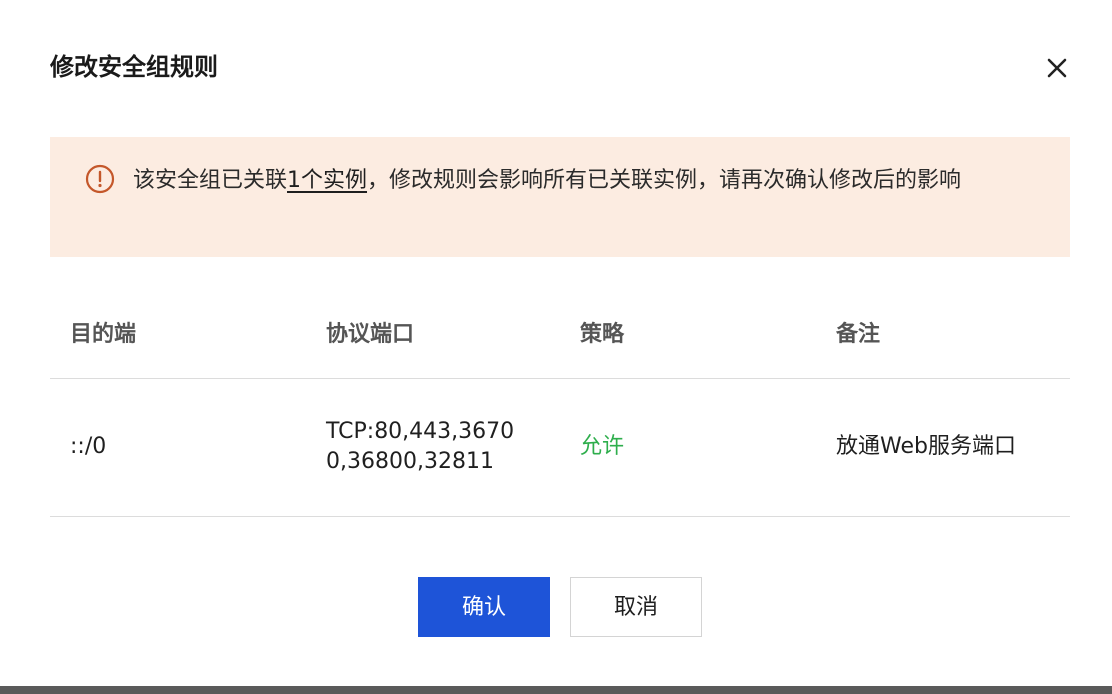 The image size is (1112, 694). I want to click on cell-destination: ::/0, so click(88, 446).